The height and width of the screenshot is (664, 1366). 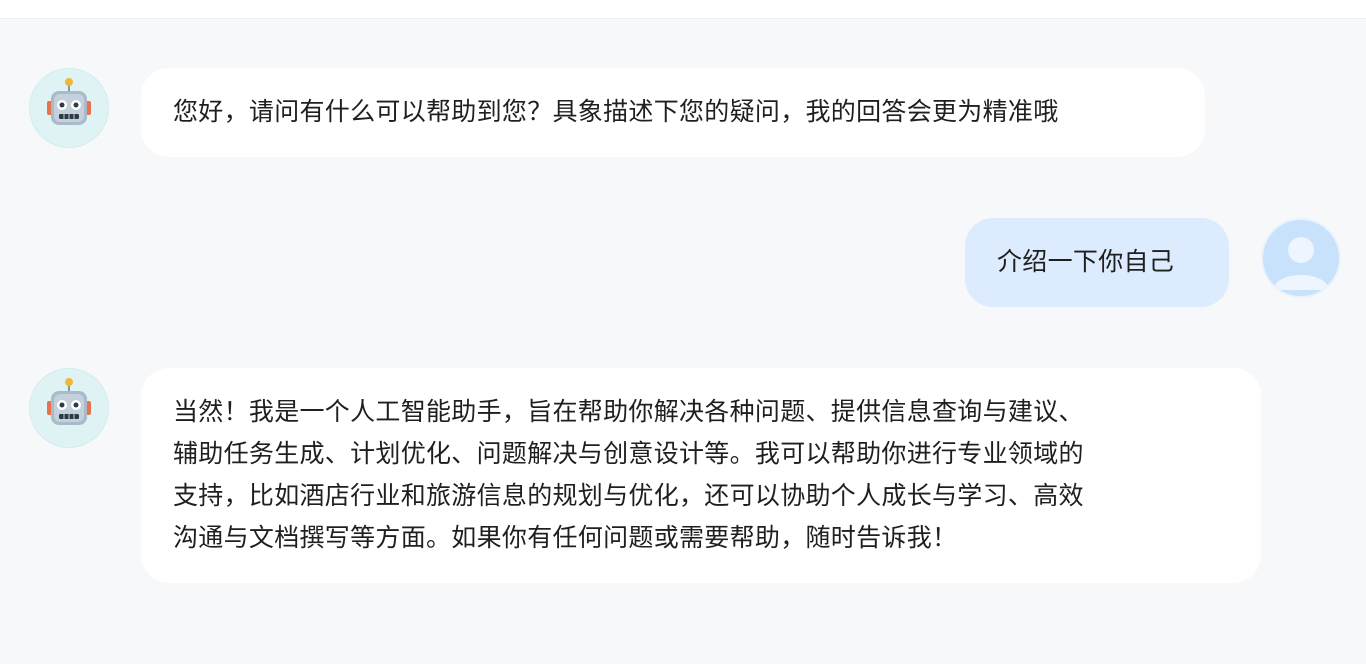 I want to click on user-avatar-icon, so click(x=1301, y=258).